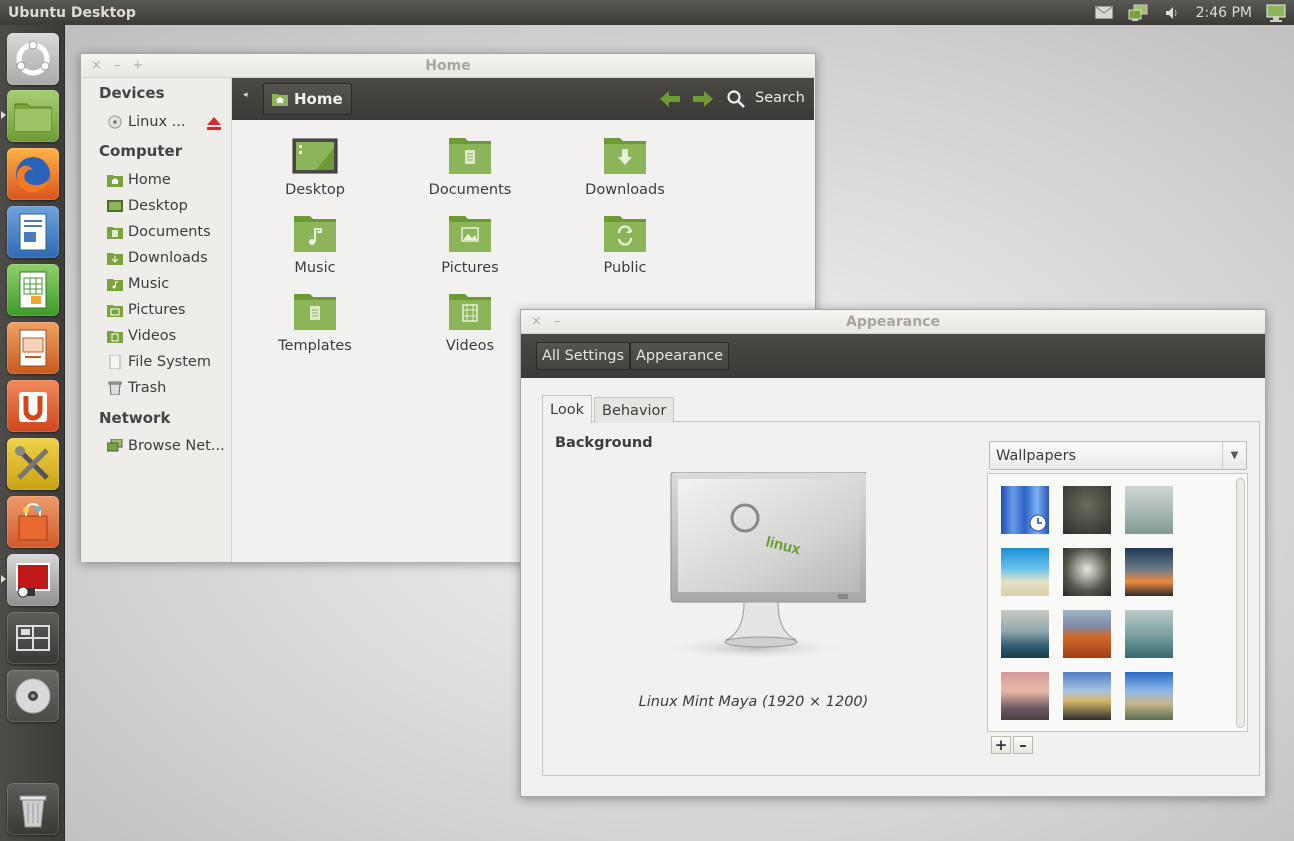 The height and width of the screenshot is (841, 1294). Describe the element at coordinates (523, 99) in the screenshot. I see `file-manager-toolbar: ◂ Home Search` at that location.